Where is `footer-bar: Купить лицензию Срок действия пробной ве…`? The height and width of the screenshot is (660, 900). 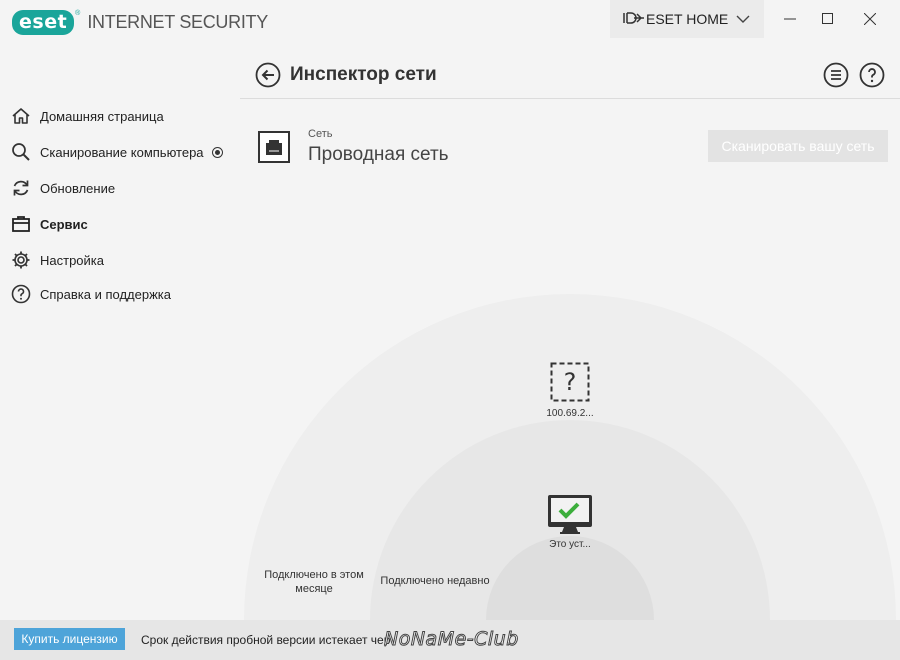 footer-bar: Купить лицензию Срок действия пробной ве… is located at coordinates (450, 640).